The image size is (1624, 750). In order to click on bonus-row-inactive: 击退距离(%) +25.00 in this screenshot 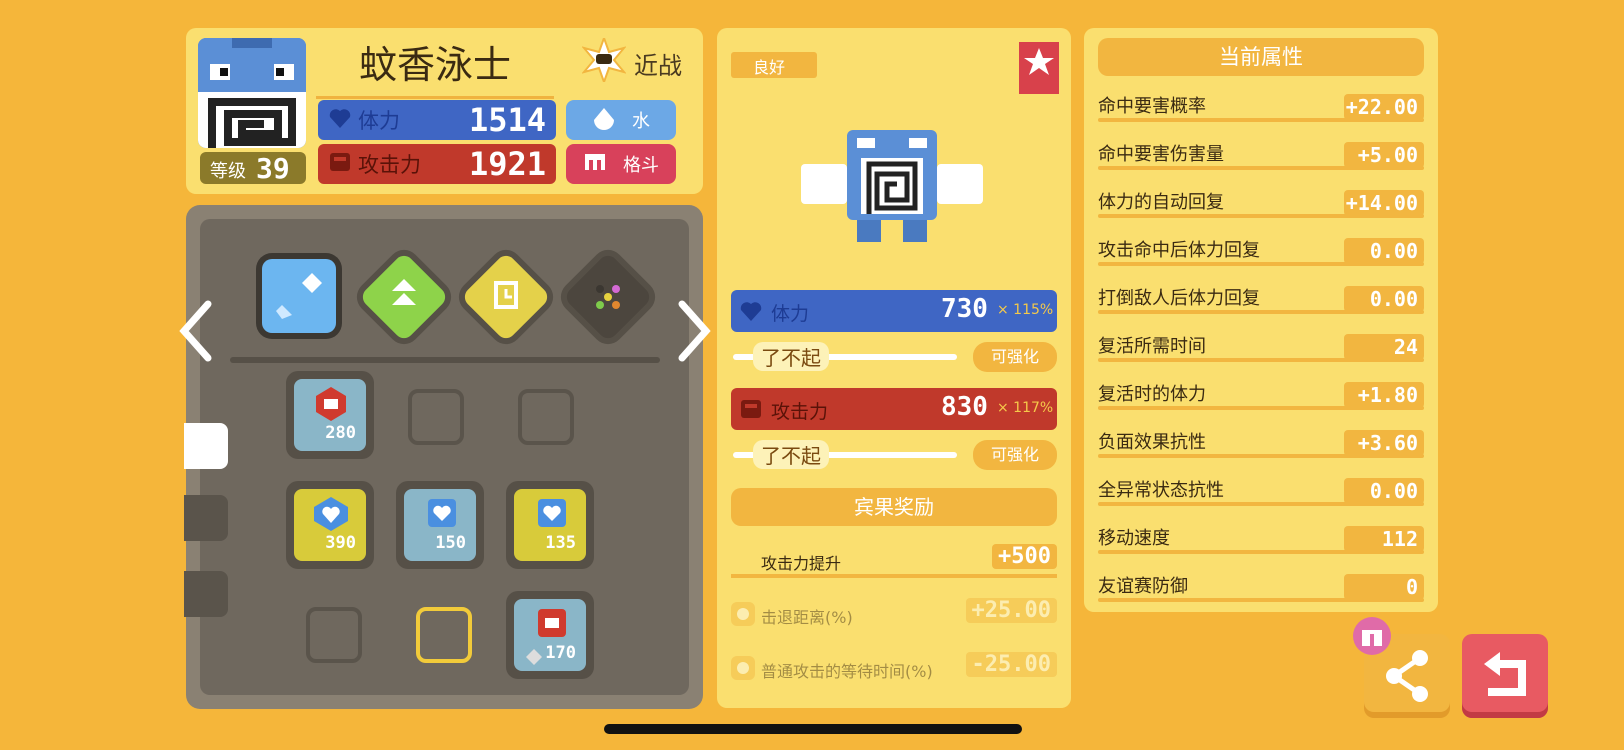, I will do `click(894, 615)`.